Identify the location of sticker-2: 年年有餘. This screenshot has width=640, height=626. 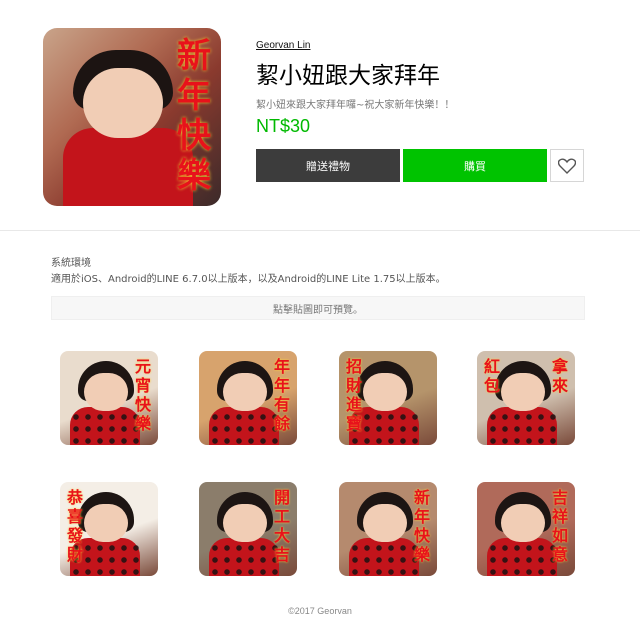
(248, 398).